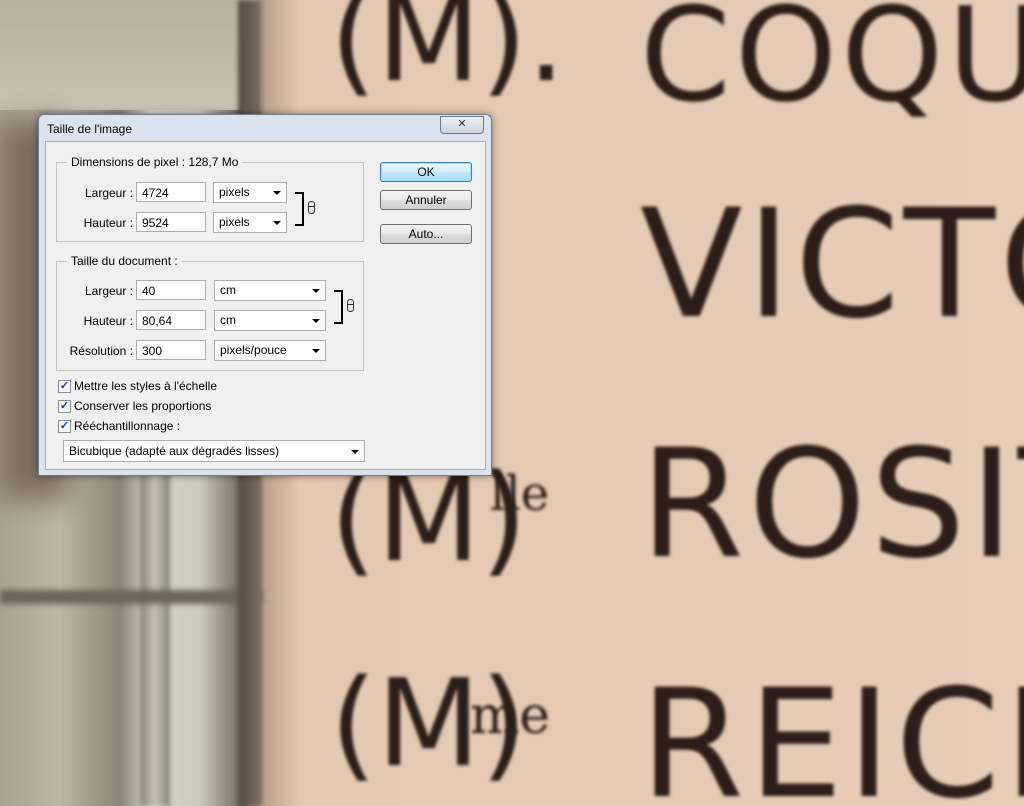 The width and height of the screenshot is (1024, 806). Describe the element at coordinates (270, 320) in the screenshot. I see `doc-height-unit-select: cm` at that location.